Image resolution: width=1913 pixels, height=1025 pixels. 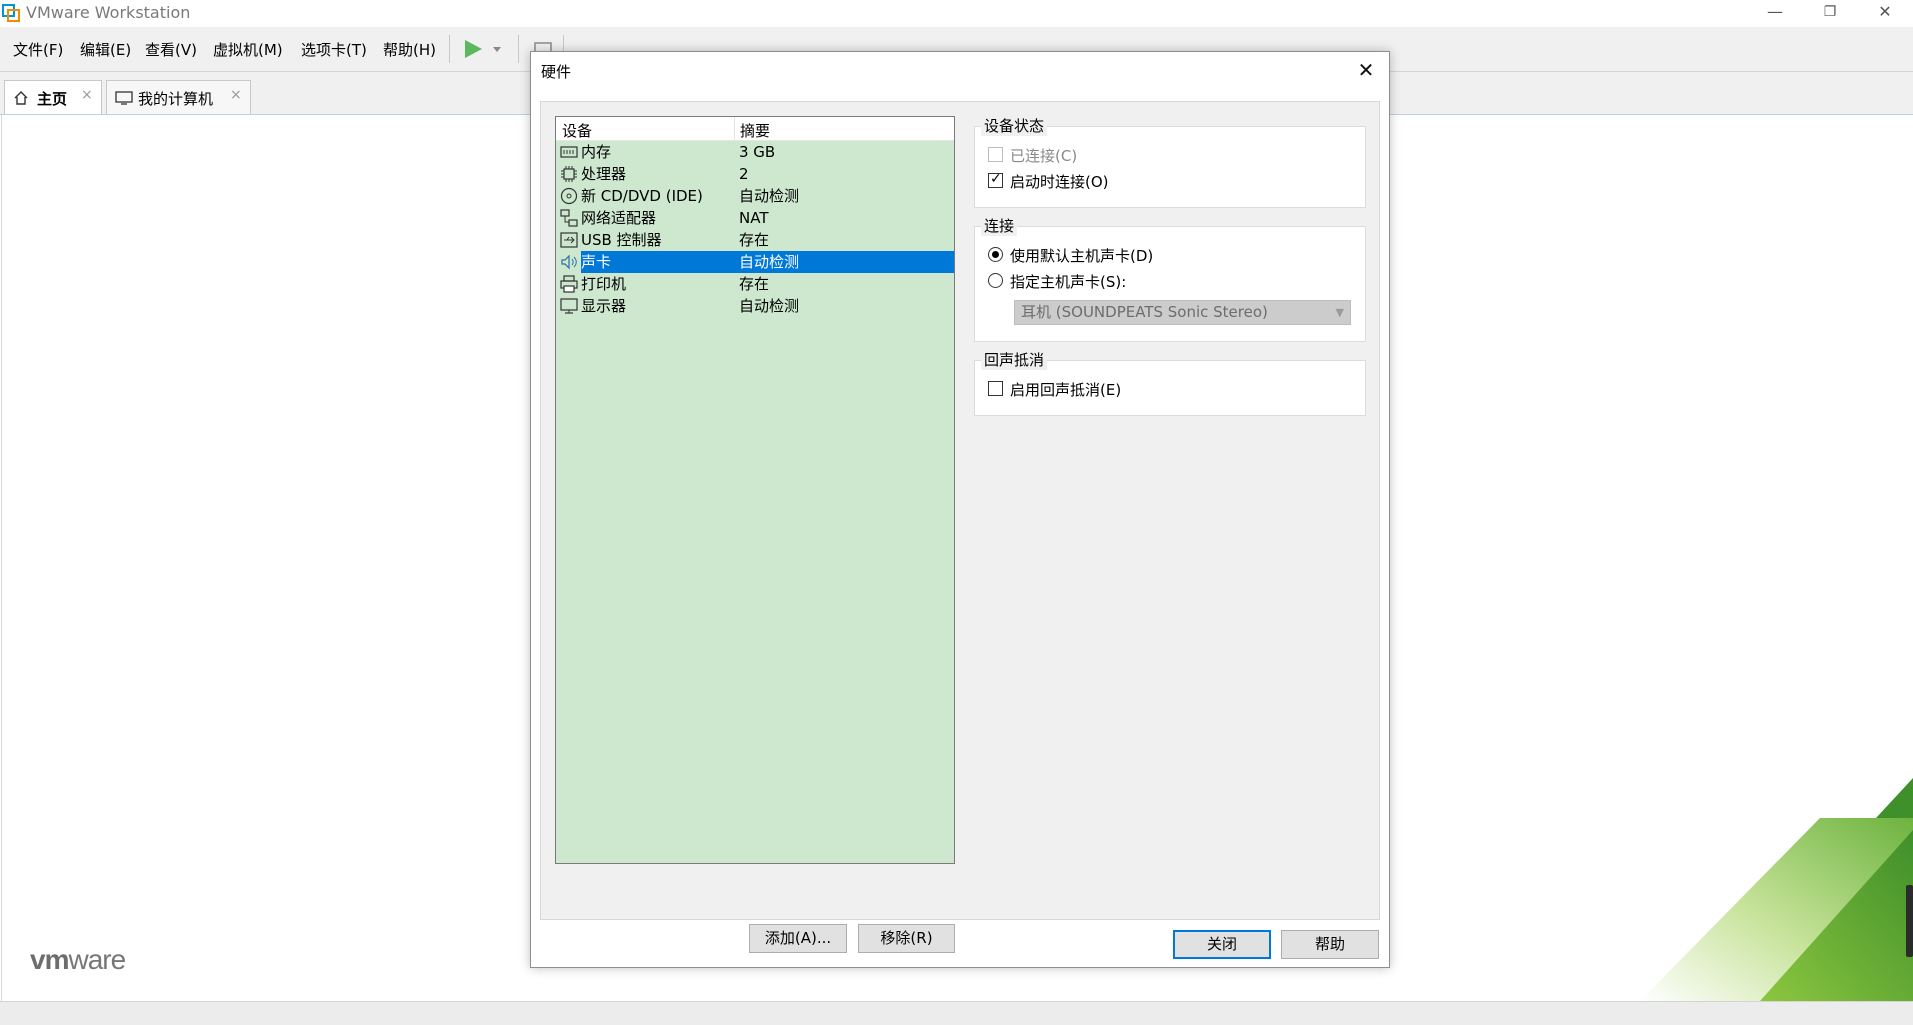 I want to click on device-name: 显示器, so click(x=604, y=306).